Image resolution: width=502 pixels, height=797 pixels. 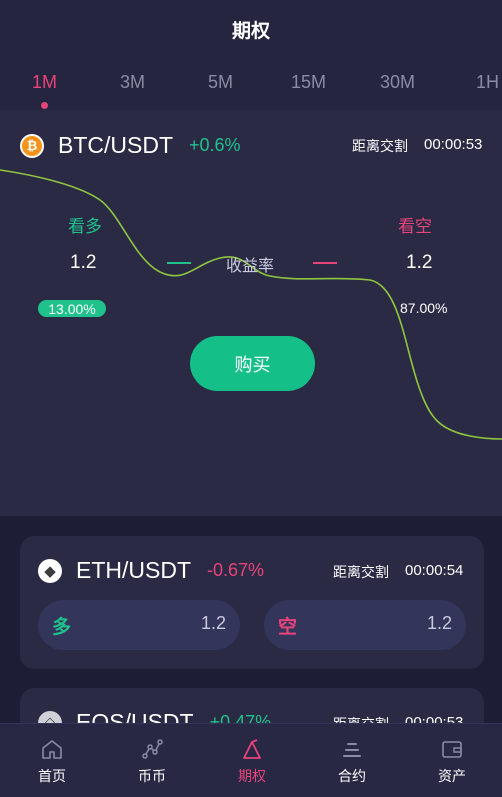 I want to click on bottom-nav: 首页 币币 期权 合约 资产, so click(x=251, y=760).